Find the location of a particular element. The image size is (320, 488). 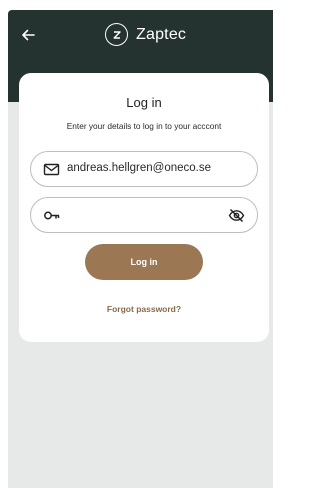

key-icon is located at coordinates (52, 215).